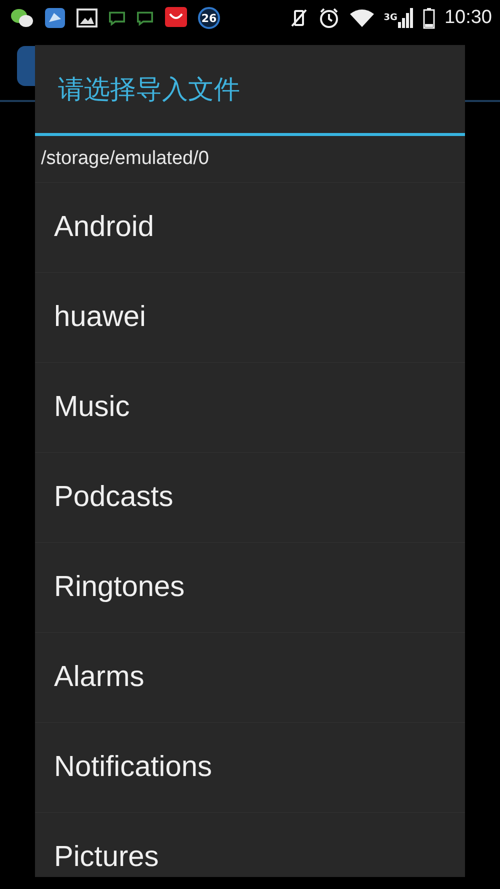 The image size is (500, 889). What do you see at coordinates (391, 18) in the screenshot?
I see `network-type: 3G` at bounding box center [391, 18].